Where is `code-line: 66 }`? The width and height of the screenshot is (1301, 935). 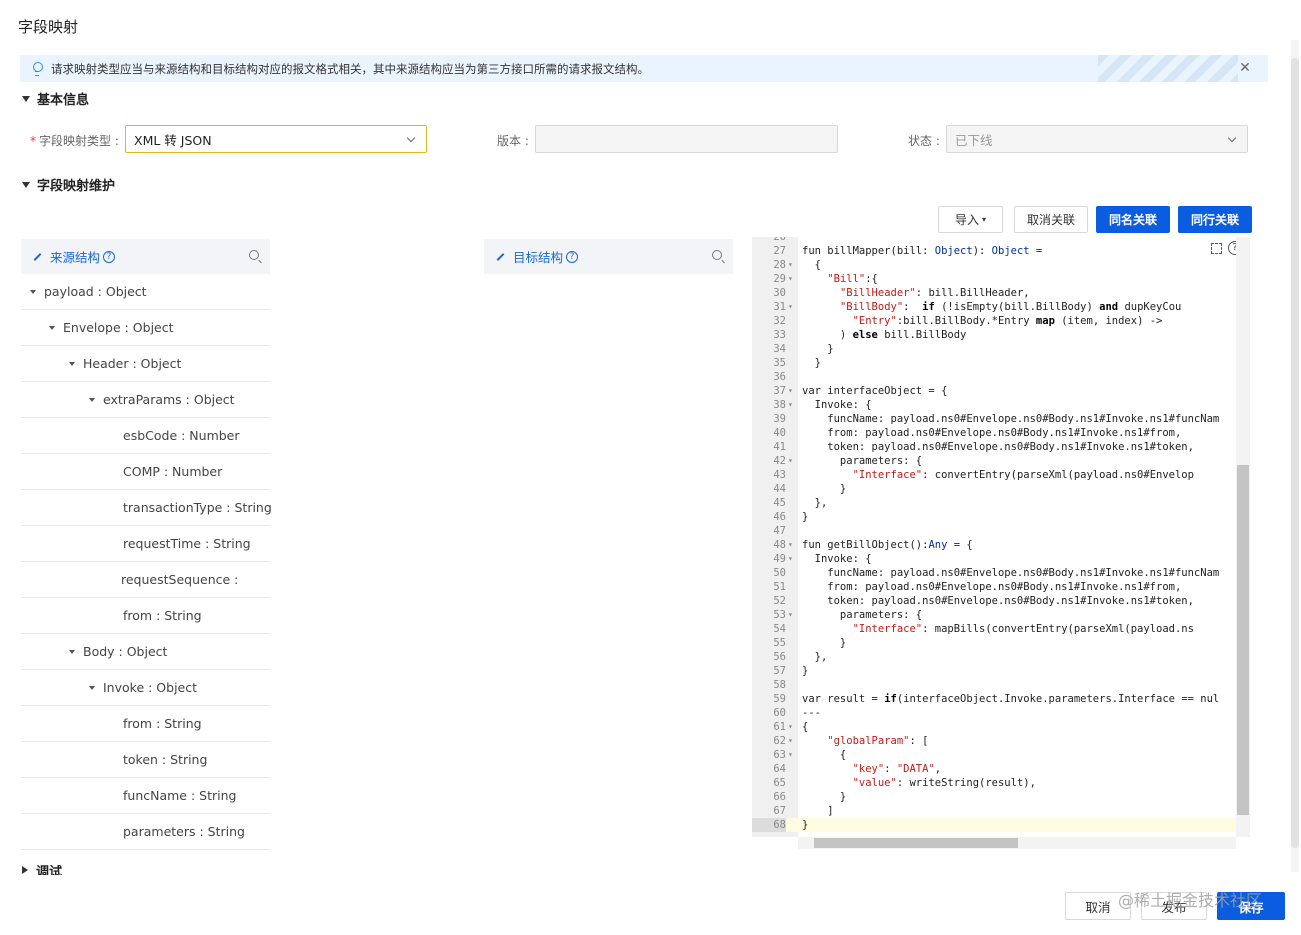
code-line: 66 } is located at coordinates (997, 797).